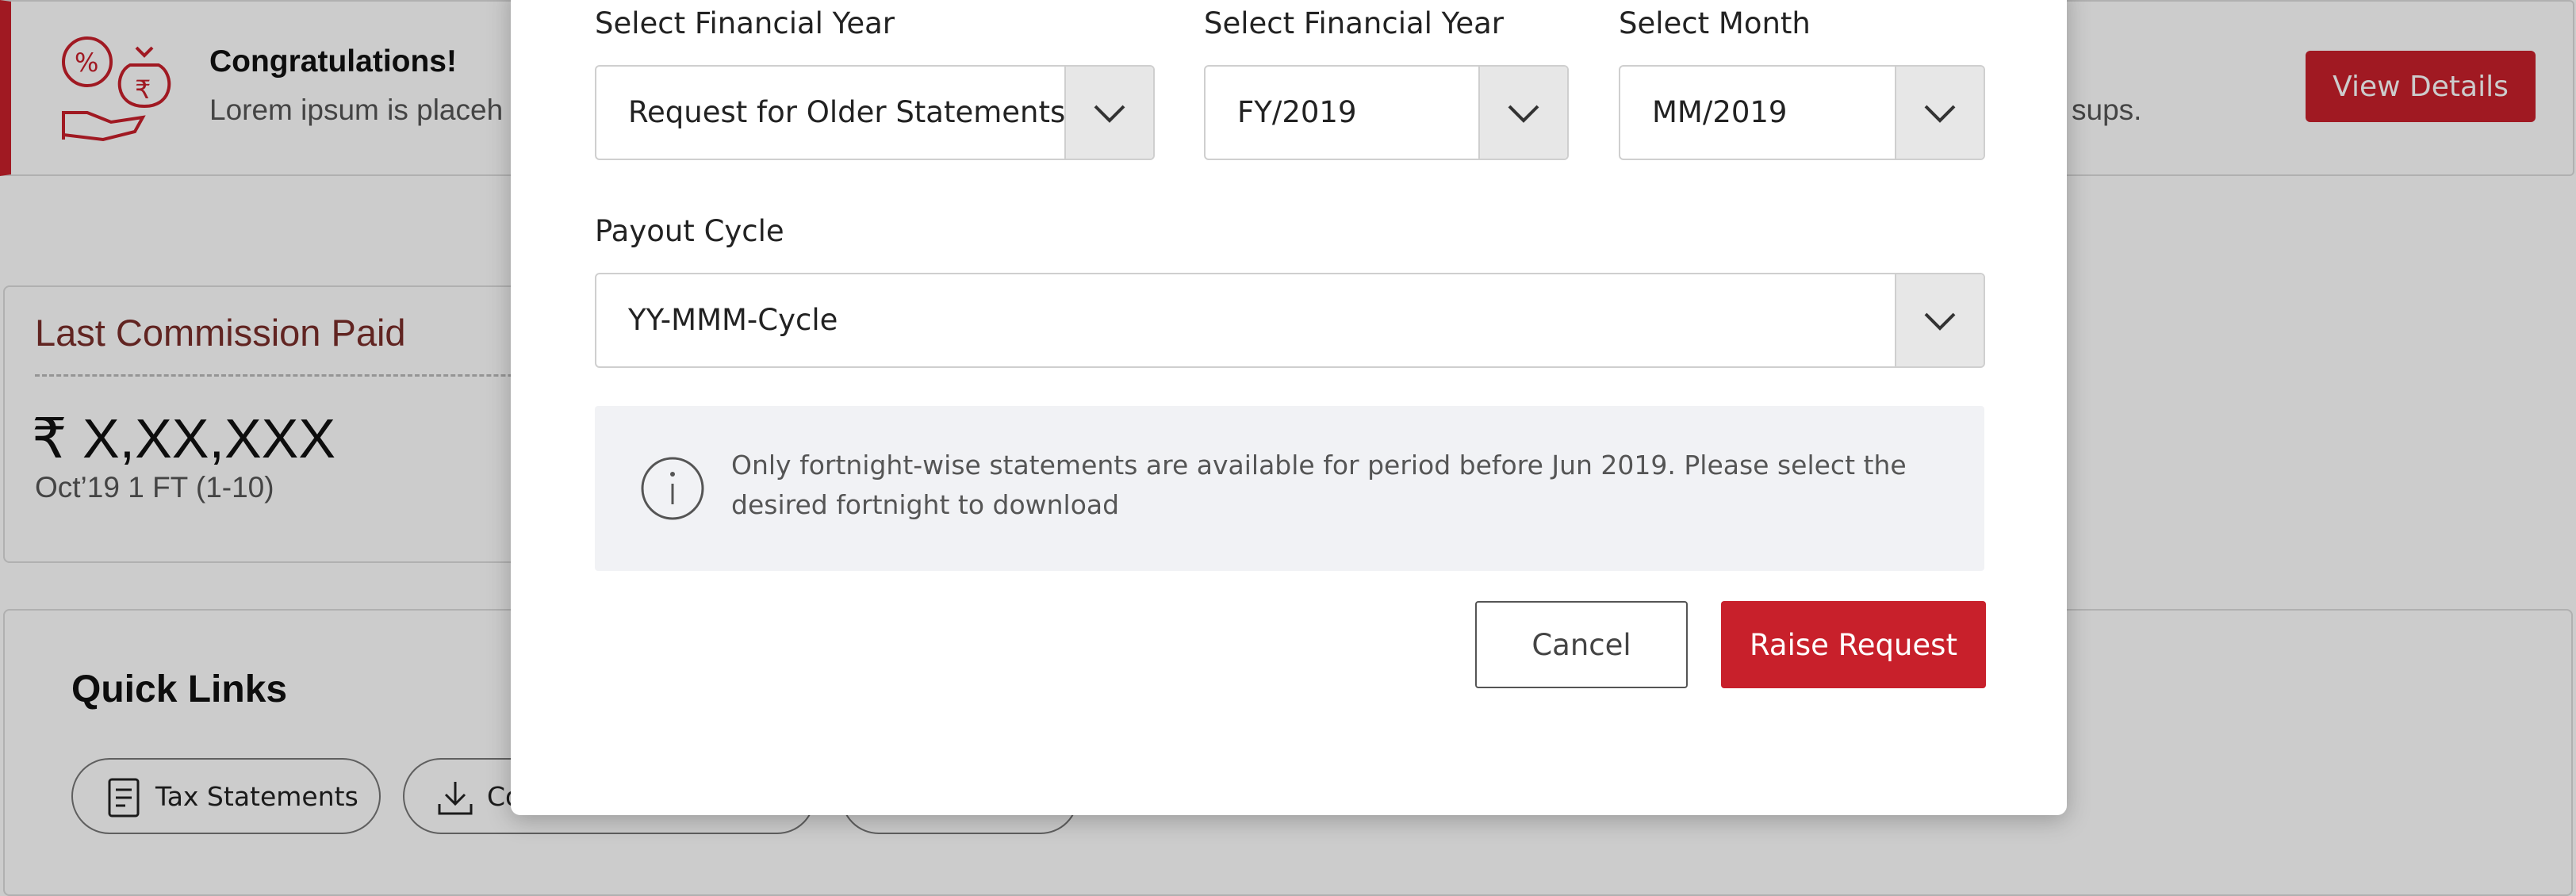 This screenshot has height=896, width=2576. Describe the element at coordinates (1290, 320) in the screenshot. I see `payout-cycle-select: YY-MMM-Cycle` at that location.